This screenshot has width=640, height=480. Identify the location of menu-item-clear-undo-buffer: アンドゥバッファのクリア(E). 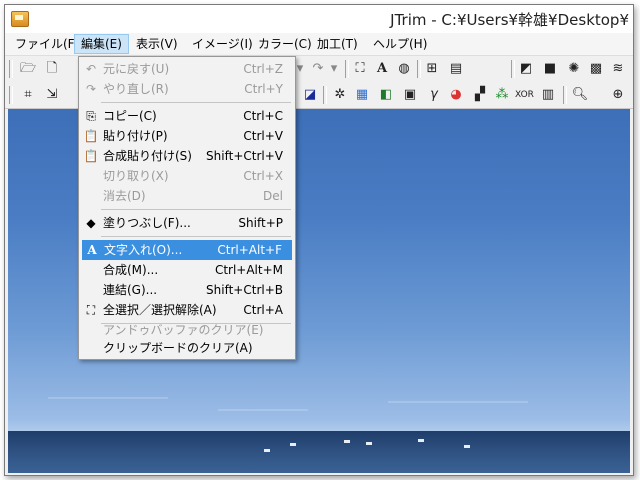
(187, 330).